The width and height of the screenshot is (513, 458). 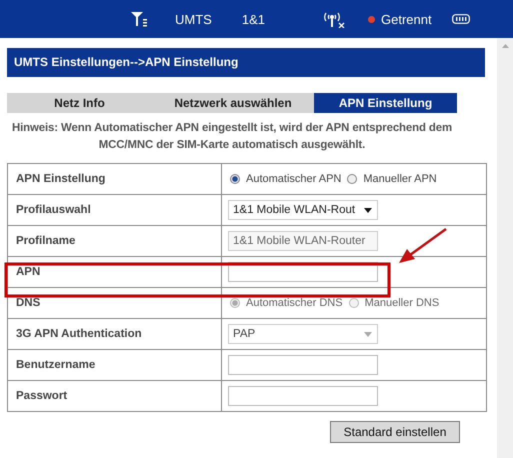 What do you see at coordinates (400, 179) in the screenshot?
I see `radio-label: Manueller APN` at bounding box center [400, 179].